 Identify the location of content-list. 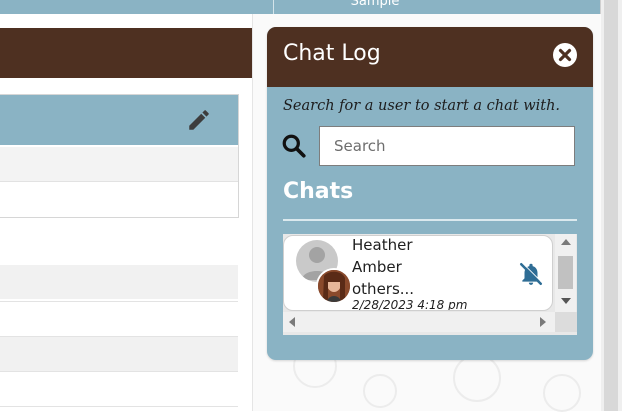
(119, 338).